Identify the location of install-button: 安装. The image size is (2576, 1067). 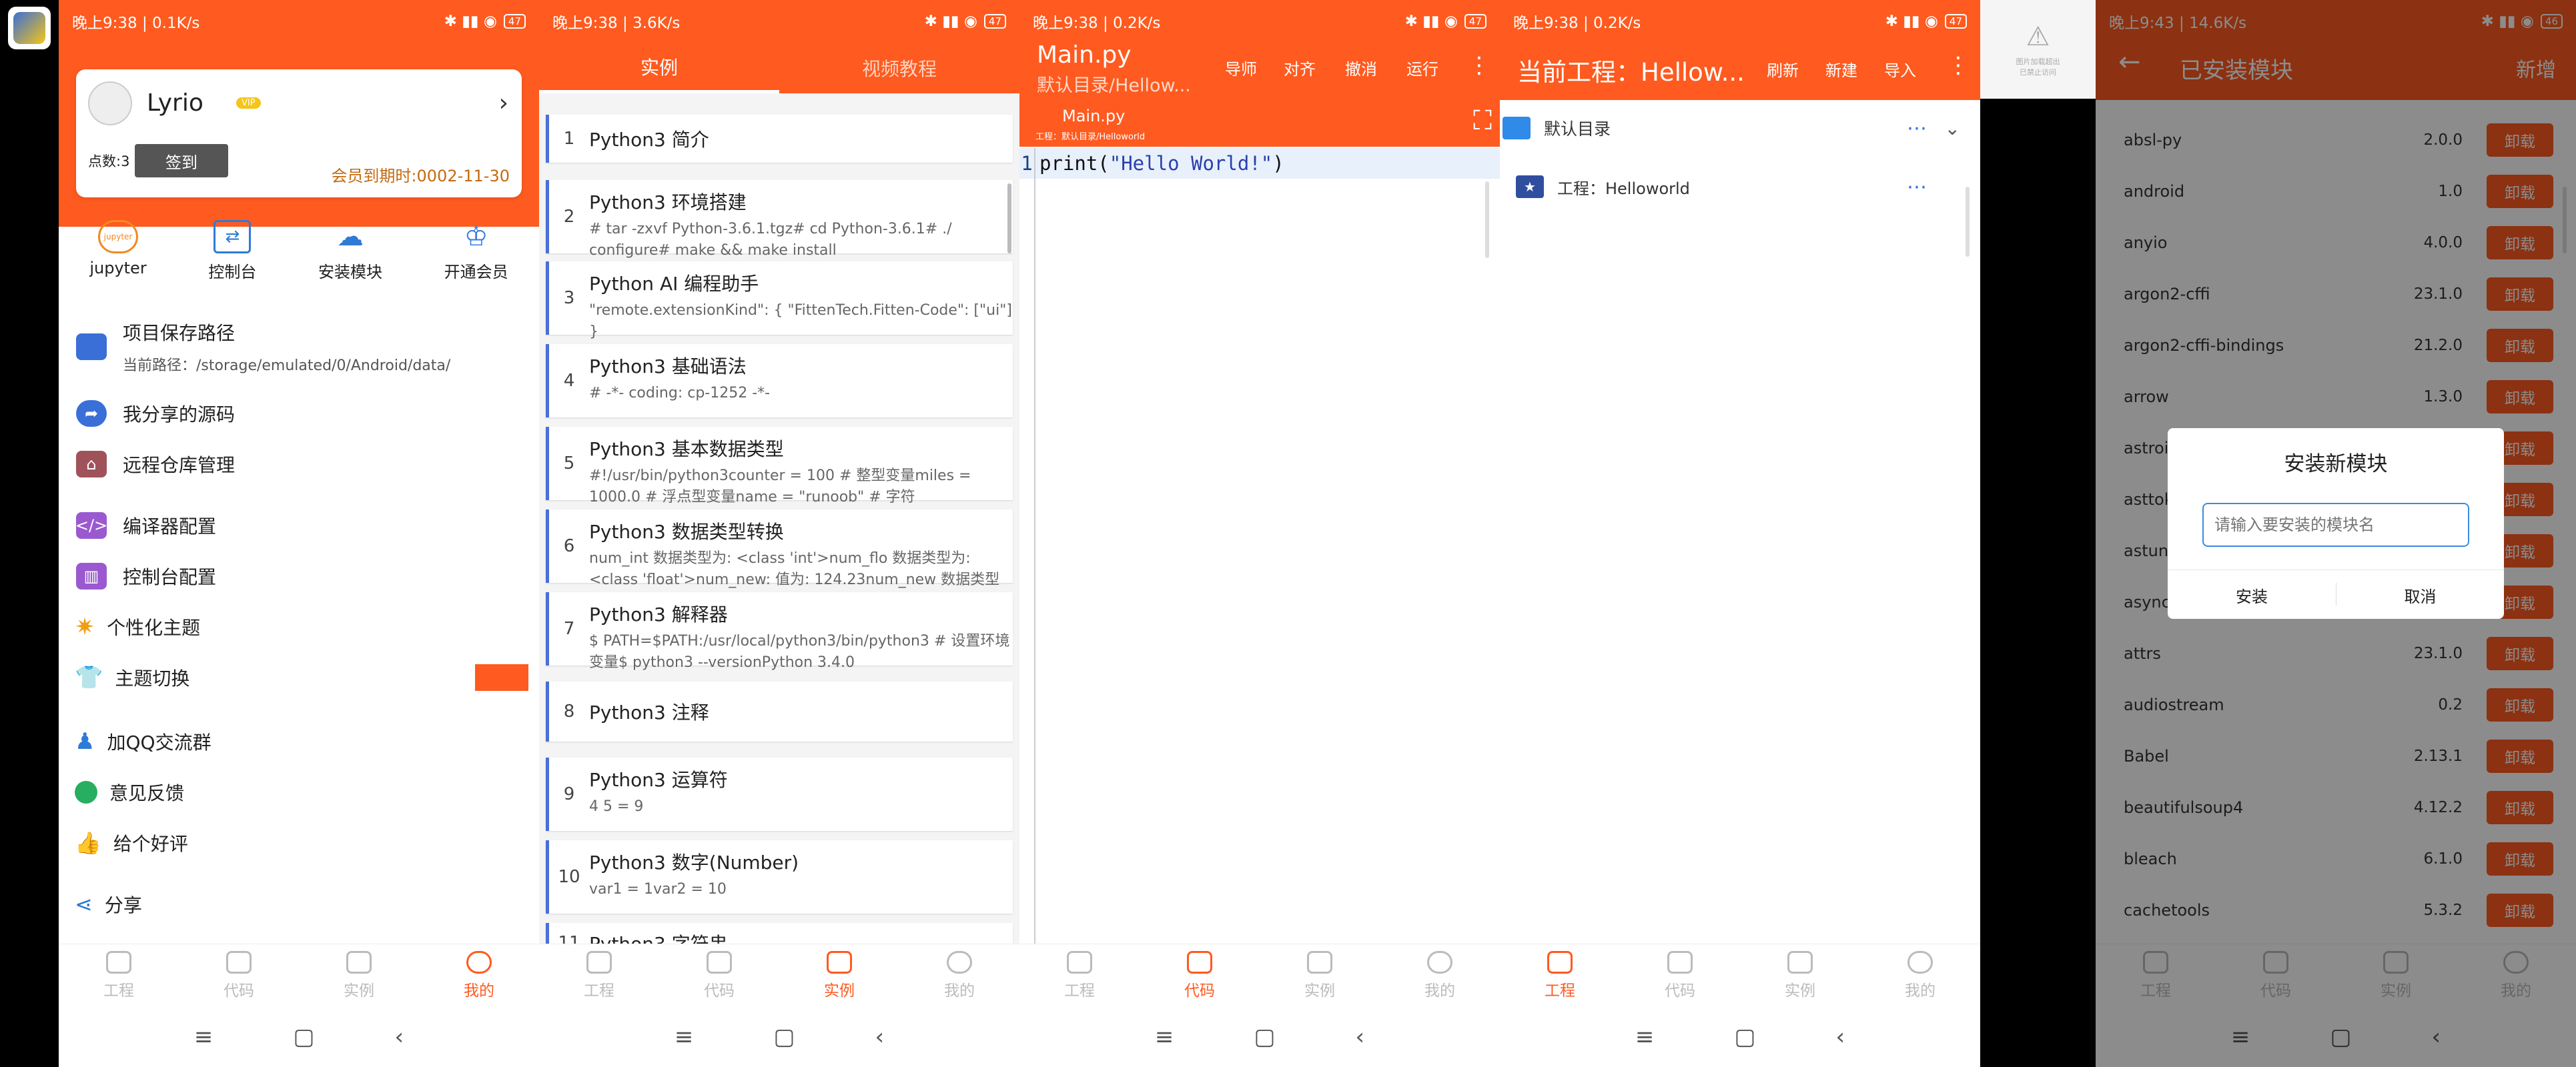
(2252, 595).